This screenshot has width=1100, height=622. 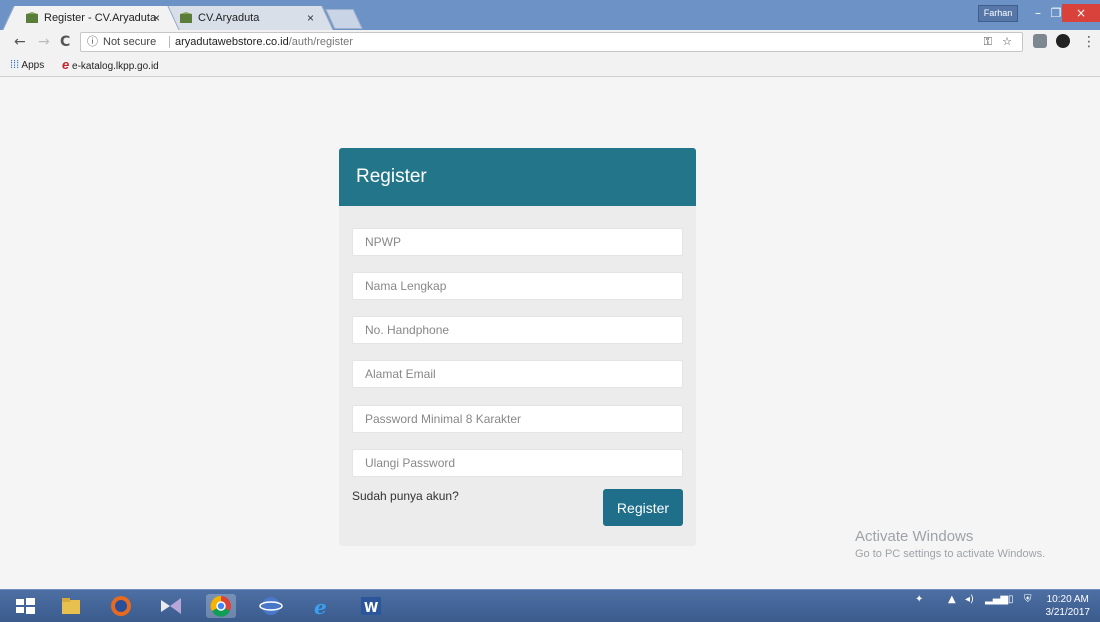 What do you see at coordinates (20, 42) in the screenshot?
I see `back-button: ←` at bounding box center [20, 42].